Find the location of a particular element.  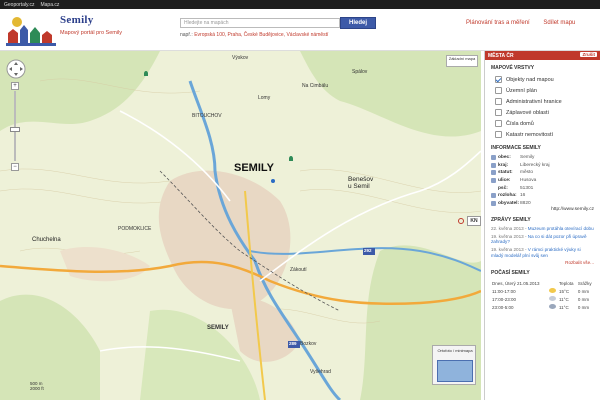

news-link: Muzeum protáhla otevírací dobu is located at coordinates (561, 228).